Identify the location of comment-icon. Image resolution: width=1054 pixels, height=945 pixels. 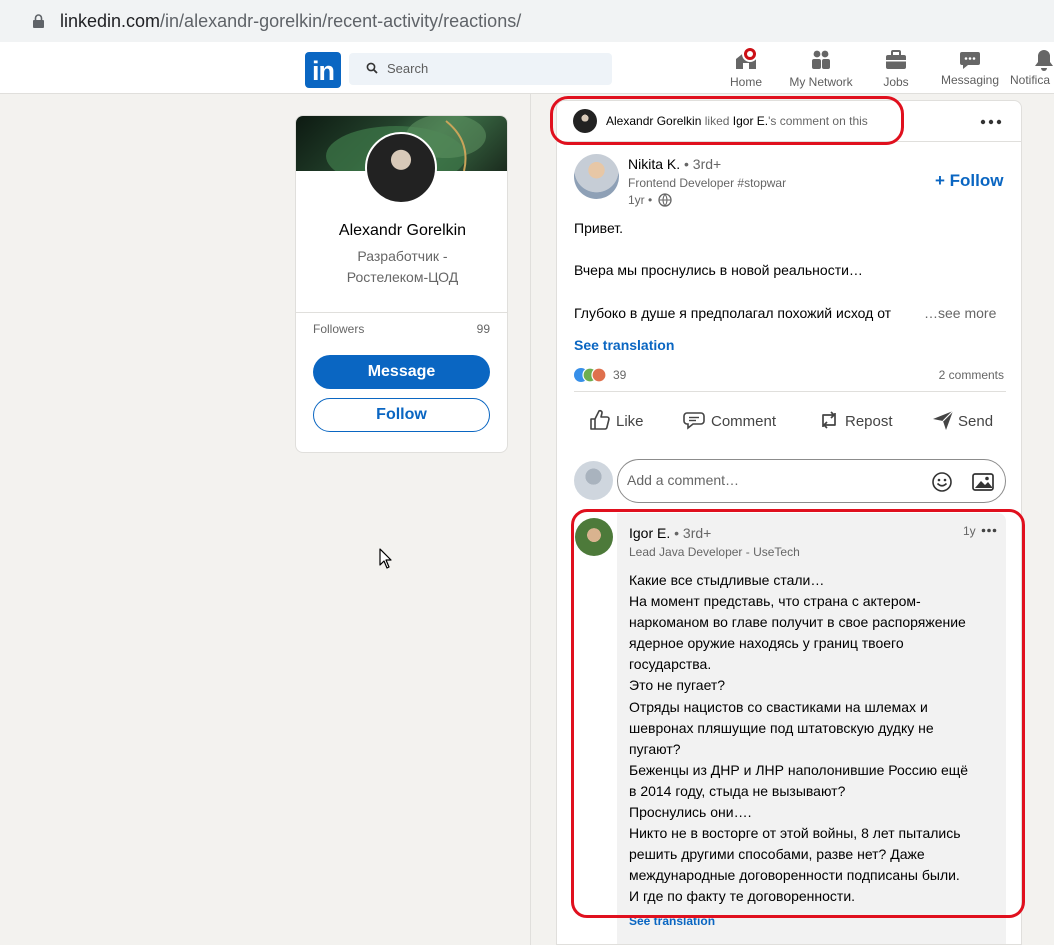
(694, 421).